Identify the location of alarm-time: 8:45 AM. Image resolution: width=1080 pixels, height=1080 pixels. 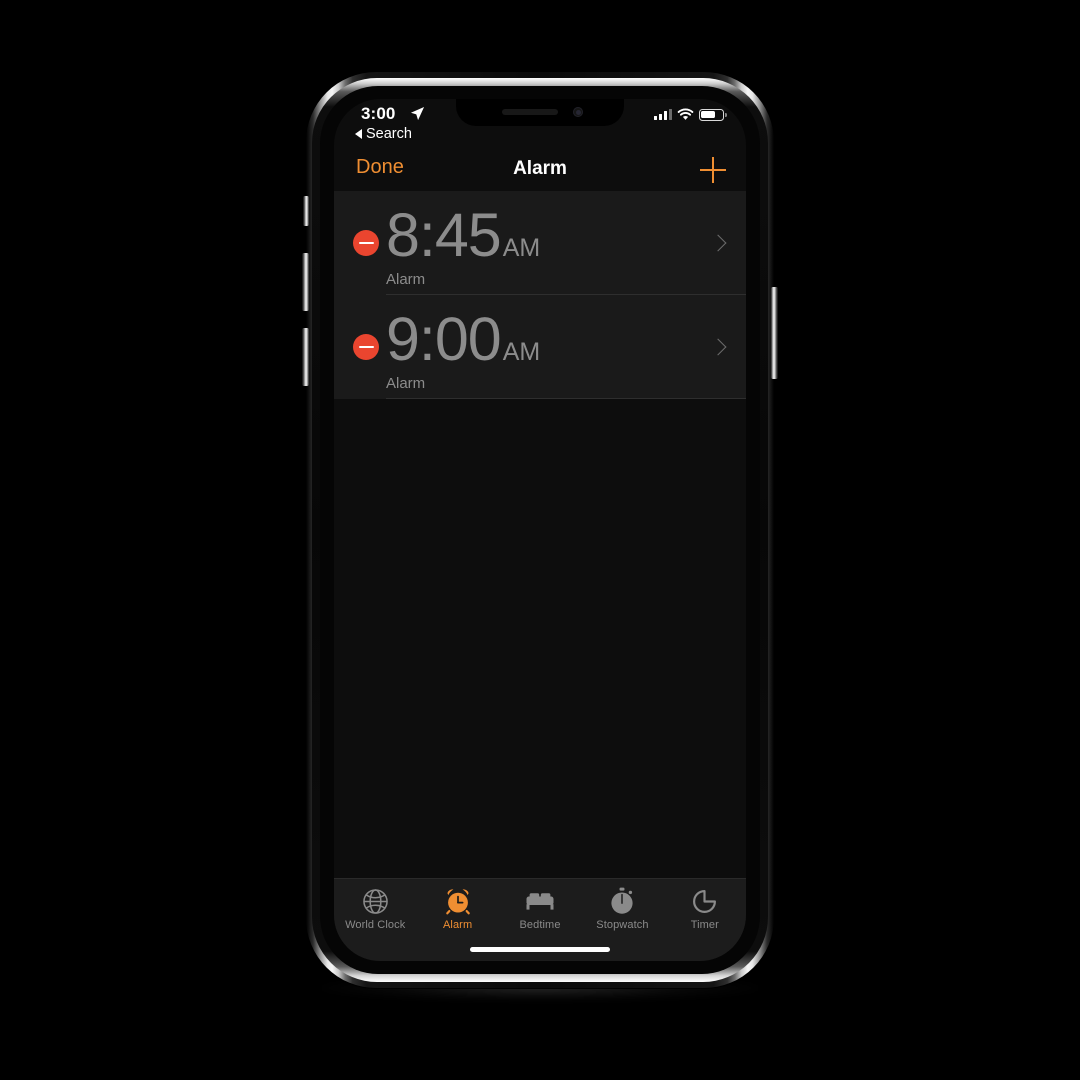
(463, 235).